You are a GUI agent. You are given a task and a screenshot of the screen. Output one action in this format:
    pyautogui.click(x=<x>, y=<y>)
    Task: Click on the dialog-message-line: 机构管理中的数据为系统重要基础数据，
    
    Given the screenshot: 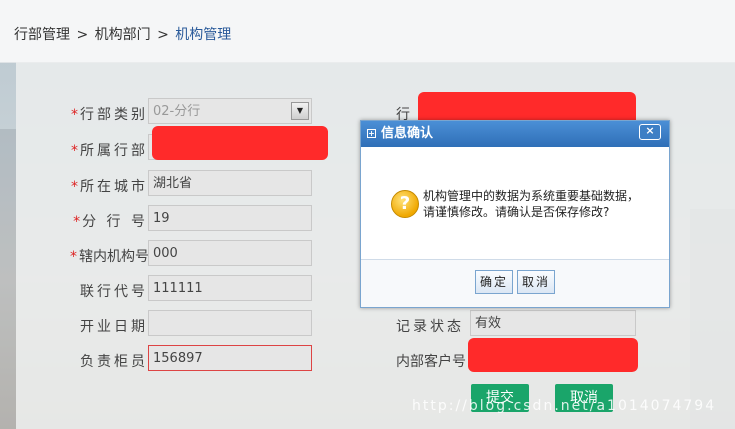 What is the action you would take?
    pyautogui.click(x=531, y=196)
    